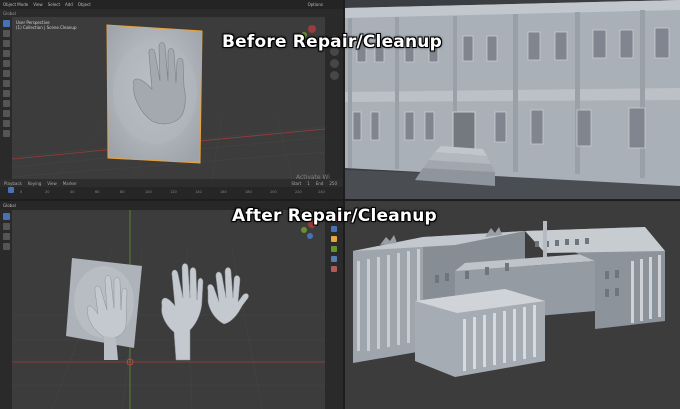  Describe the element at coordinates (334, 309) in the screenshot. I see `properties-tabs` at that location.